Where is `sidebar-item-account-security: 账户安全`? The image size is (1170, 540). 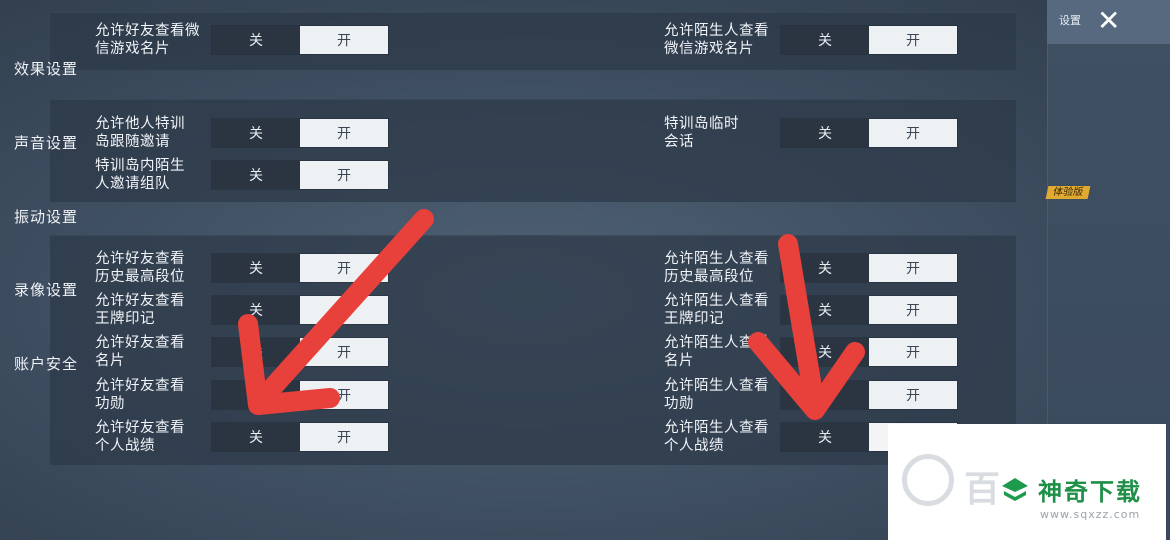 sidebar-item-account-security: 账户安全 is located at coordinates (61, 363).